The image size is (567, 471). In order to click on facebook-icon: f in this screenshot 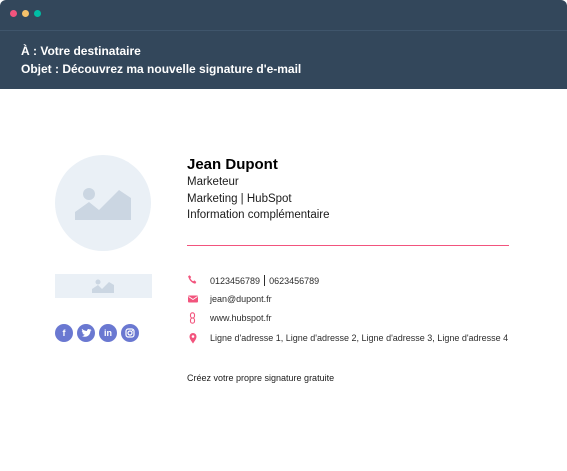, I will do `click(64, 333)`.